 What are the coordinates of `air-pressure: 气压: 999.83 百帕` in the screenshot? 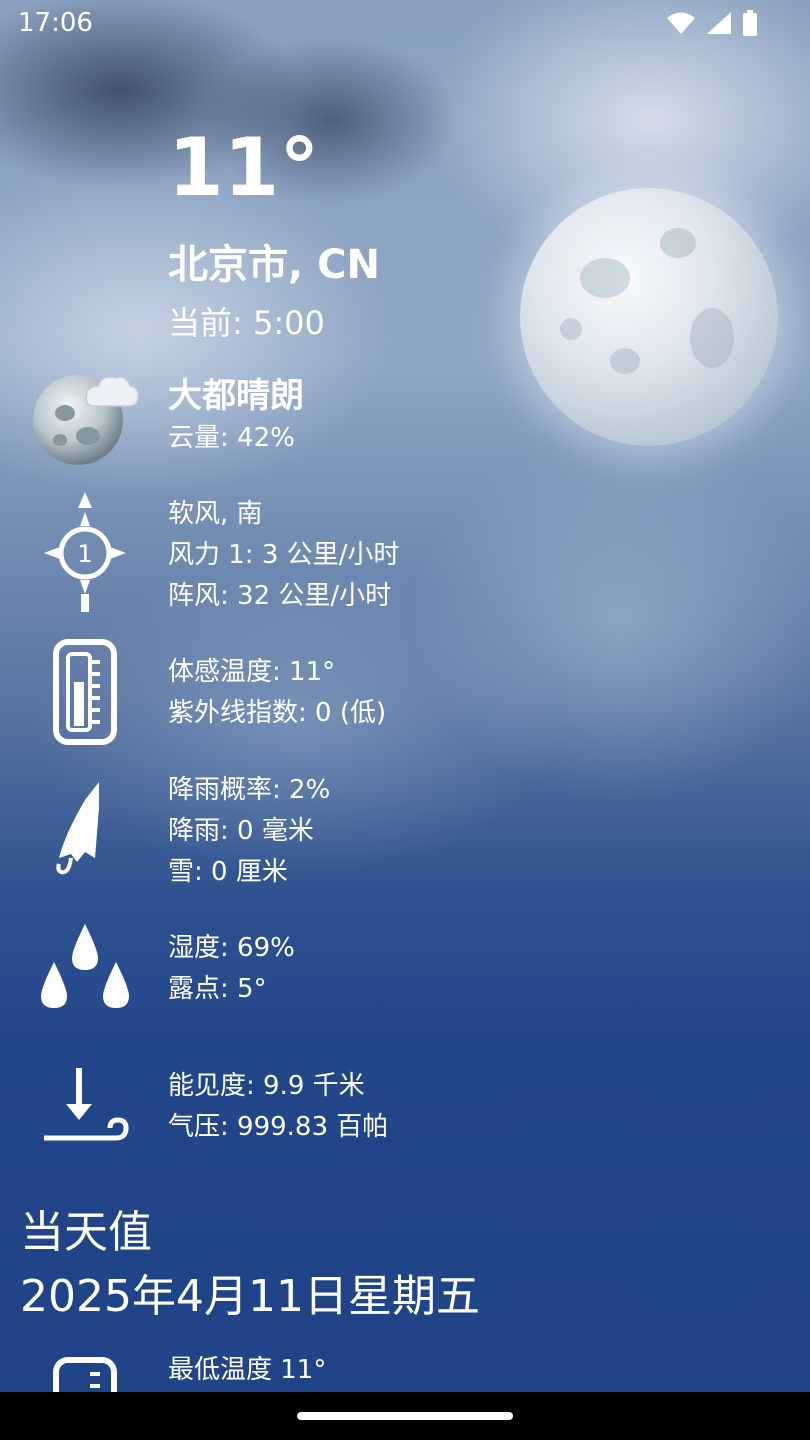 It's located at (278, 1127).